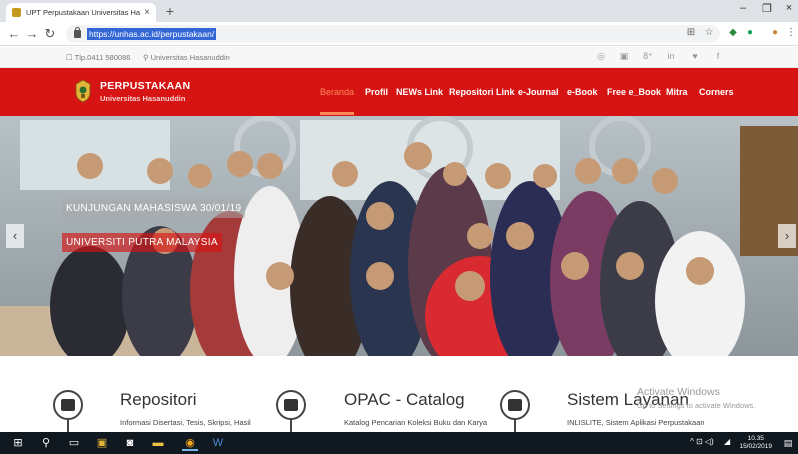 This screenshot has width=798, height=454. Describe the element at coordinates (775, 32) in the screenshot. I see `profile-avatar-icon: ●` at that location.